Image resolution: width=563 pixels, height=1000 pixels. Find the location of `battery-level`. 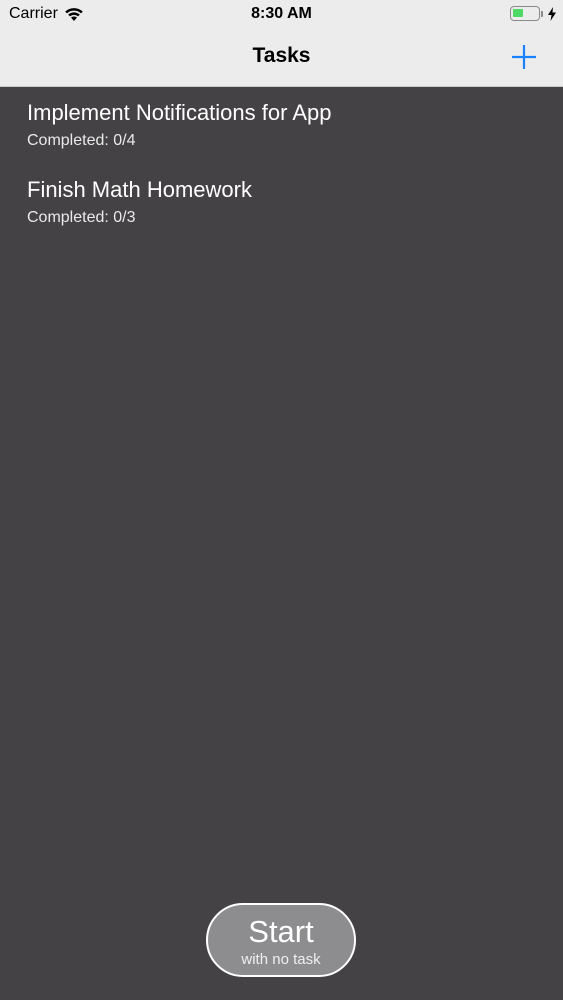

battery-level is located at coordinates (518, 13).